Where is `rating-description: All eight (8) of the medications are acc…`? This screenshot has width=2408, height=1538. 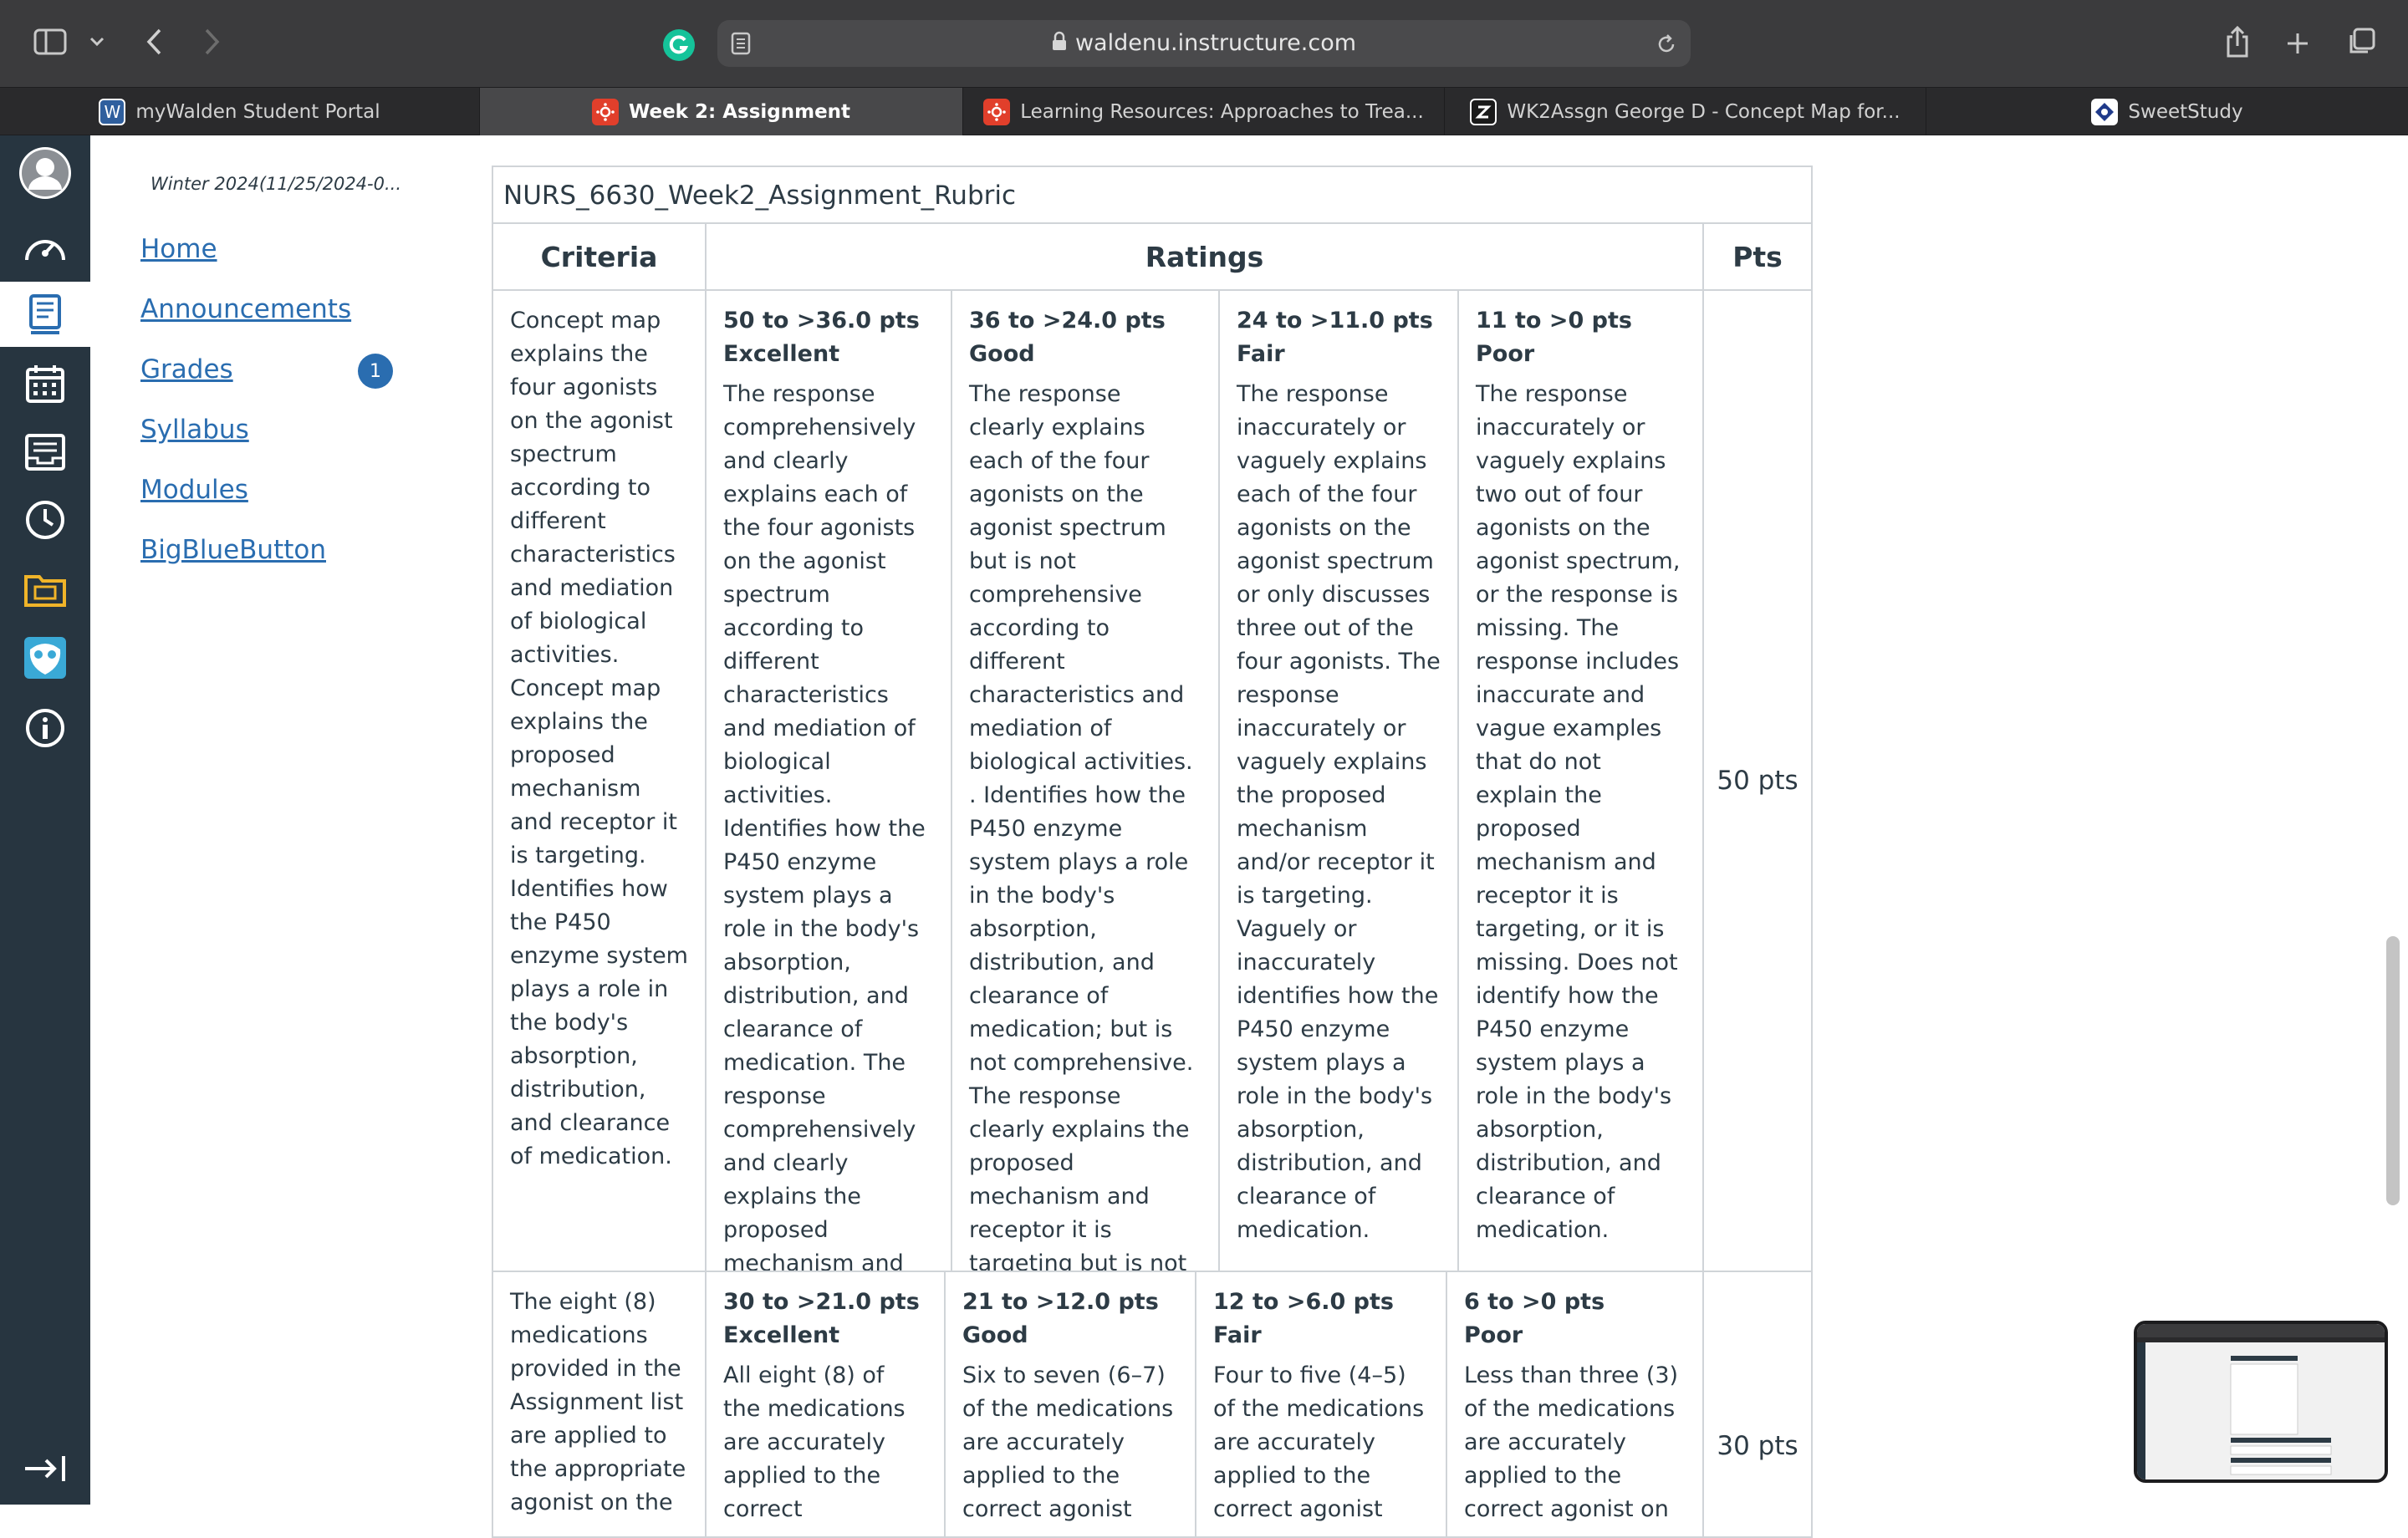
rating-description: All eight (8) of the medications are acc… is located at coordinates (815, 1442).